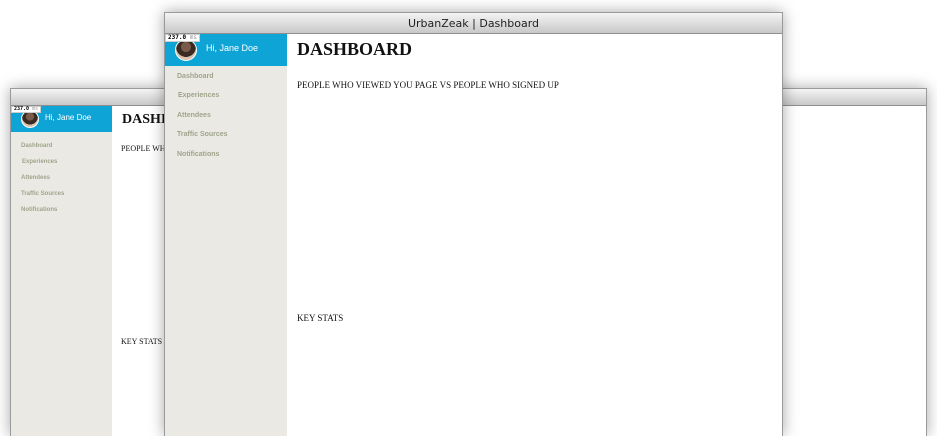  Describe the element at coordinates (355, 49) in the screenshot. I see `page-title: DASHBOARD` at that location.